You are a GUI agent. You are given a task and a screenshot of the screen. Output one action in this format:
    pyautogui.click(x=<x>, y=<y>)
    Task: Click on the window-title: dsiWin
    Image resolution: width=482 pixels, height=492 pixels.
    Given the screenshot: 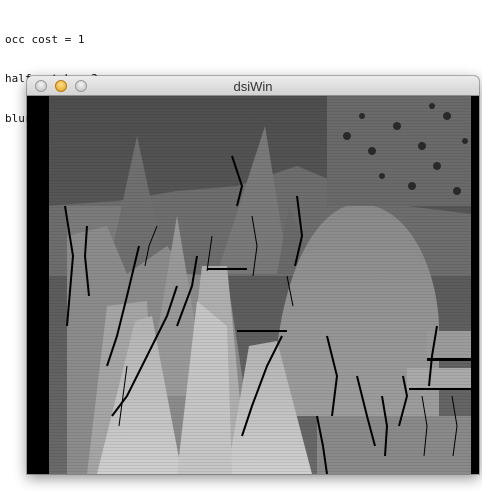 What is the action you would take?
    pyautogui.click(x=253, y=86)
    